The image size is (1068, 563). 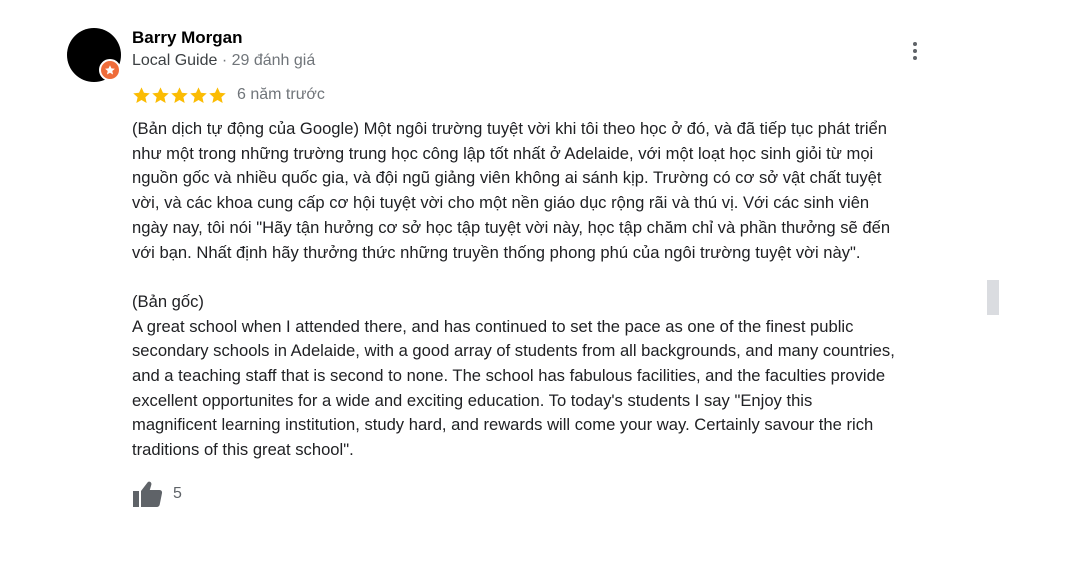 I want to click on more-options-button, so click(x=915, y=51).